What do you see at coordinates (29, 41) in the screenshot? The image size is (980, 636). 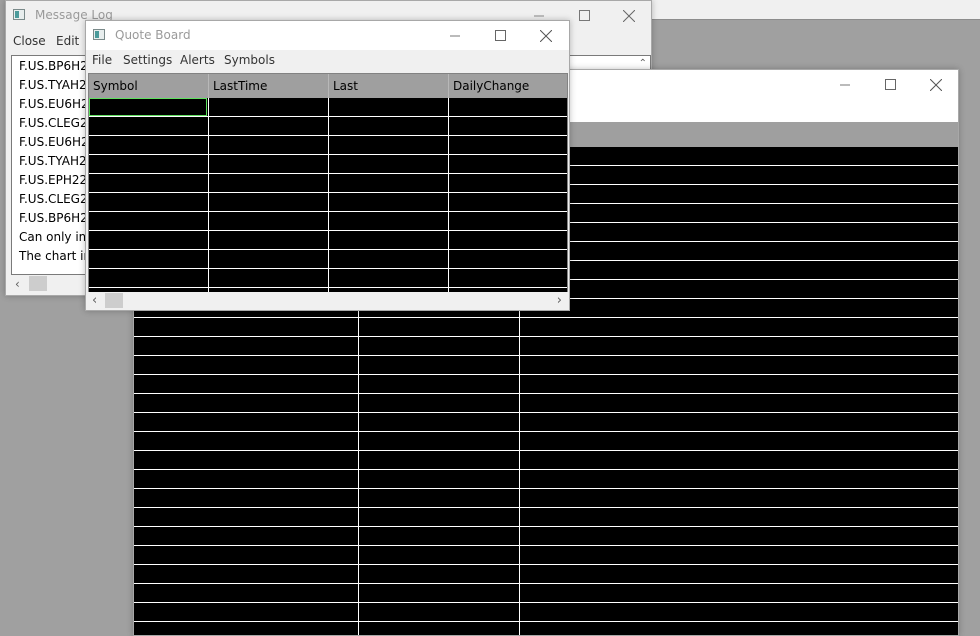 I see `menu-close: Close` at bounding box center [29, 41].